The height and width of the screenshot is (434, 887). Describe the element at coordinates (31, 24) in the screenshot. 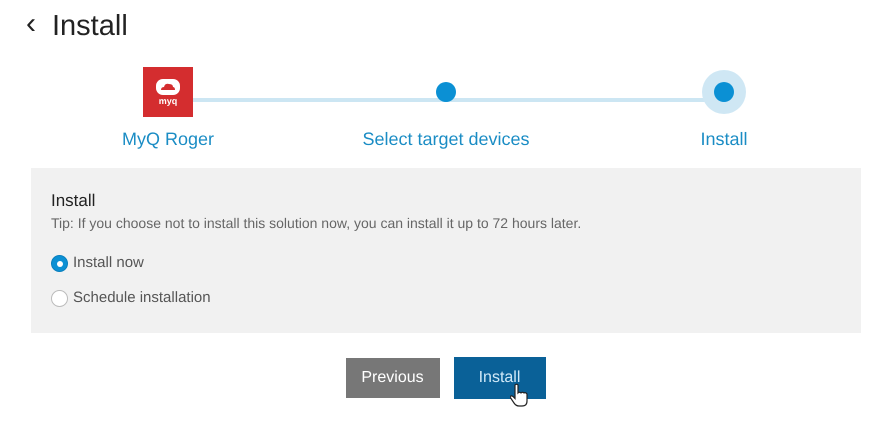

I see `back-icon: ‹` at that location.